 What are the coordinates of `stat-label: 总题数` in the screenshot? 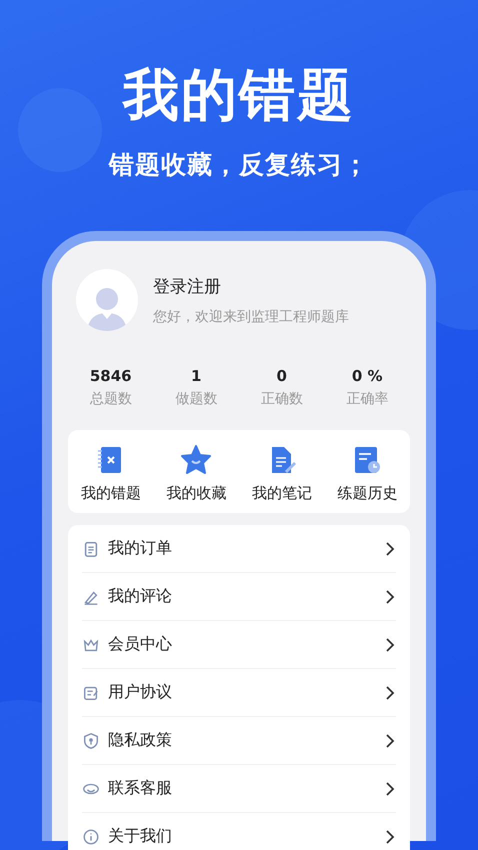 It's located at (111, 399).